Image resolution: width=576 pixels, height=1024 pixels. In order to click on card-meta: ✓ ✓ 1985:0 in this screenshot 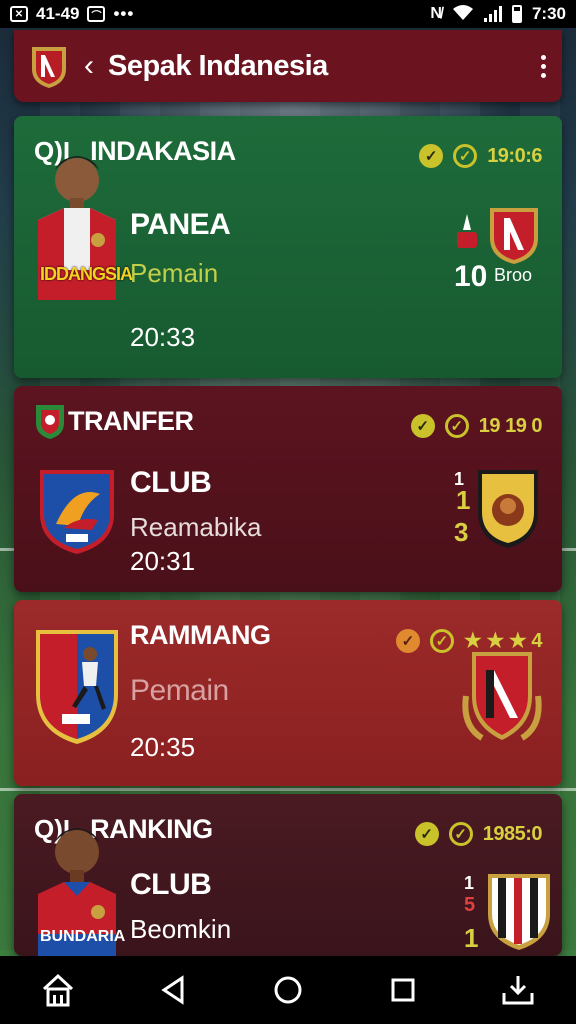, I will do `click(478, 834)`.